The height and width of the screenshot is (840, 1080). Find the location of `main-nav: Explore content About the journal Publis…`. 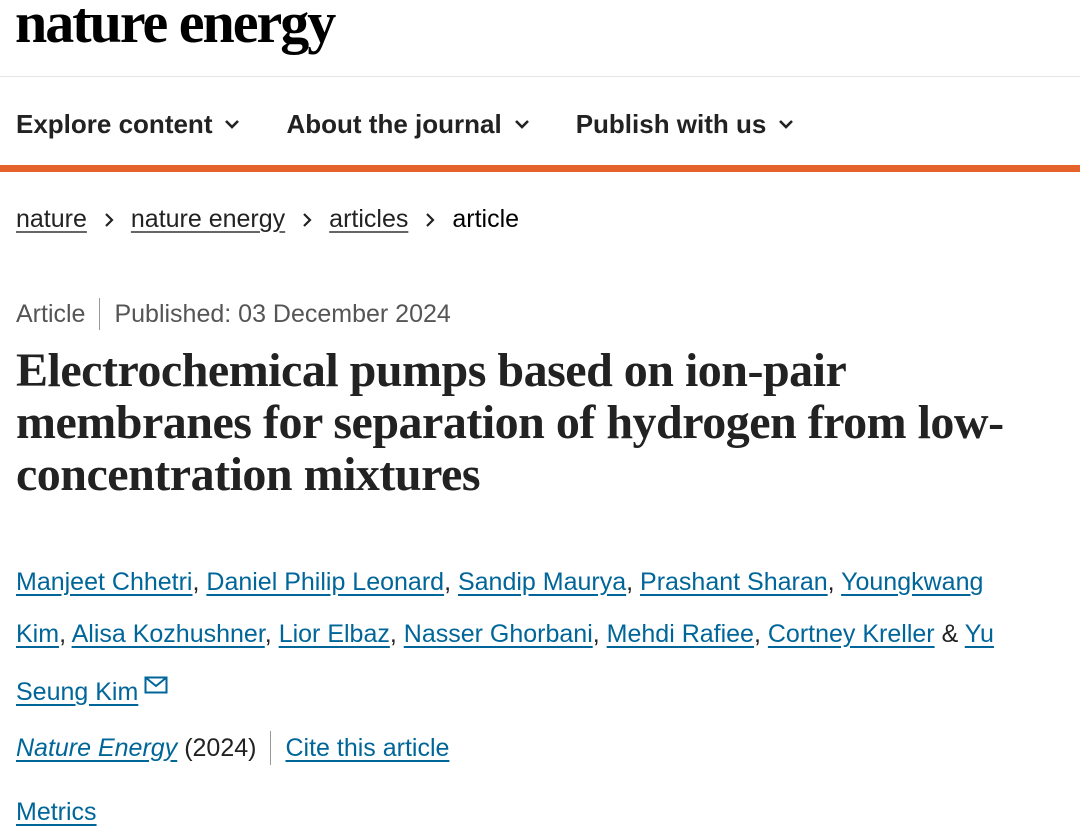

main-nav: Explore content About the journal Publis… is located at coordinates (428, 124).